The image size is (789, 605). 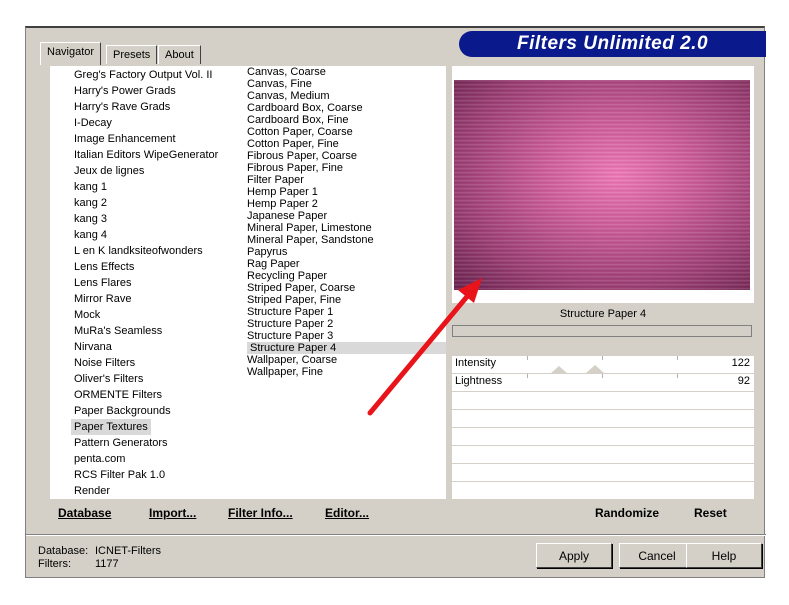 I want to click on category-list-item: Render, so click(x=92, y=491).